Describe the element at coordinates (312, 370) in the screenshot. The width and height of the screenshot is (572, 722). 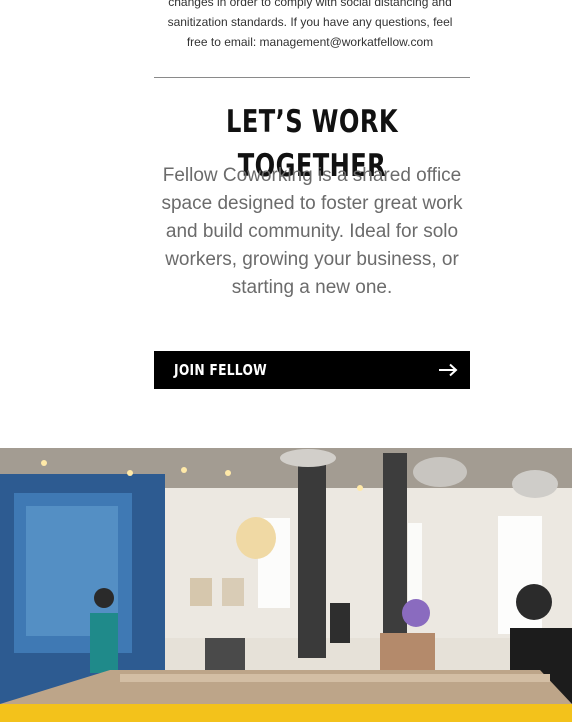
I see `join-fellow-button: JOIN FELLOW` at that location.